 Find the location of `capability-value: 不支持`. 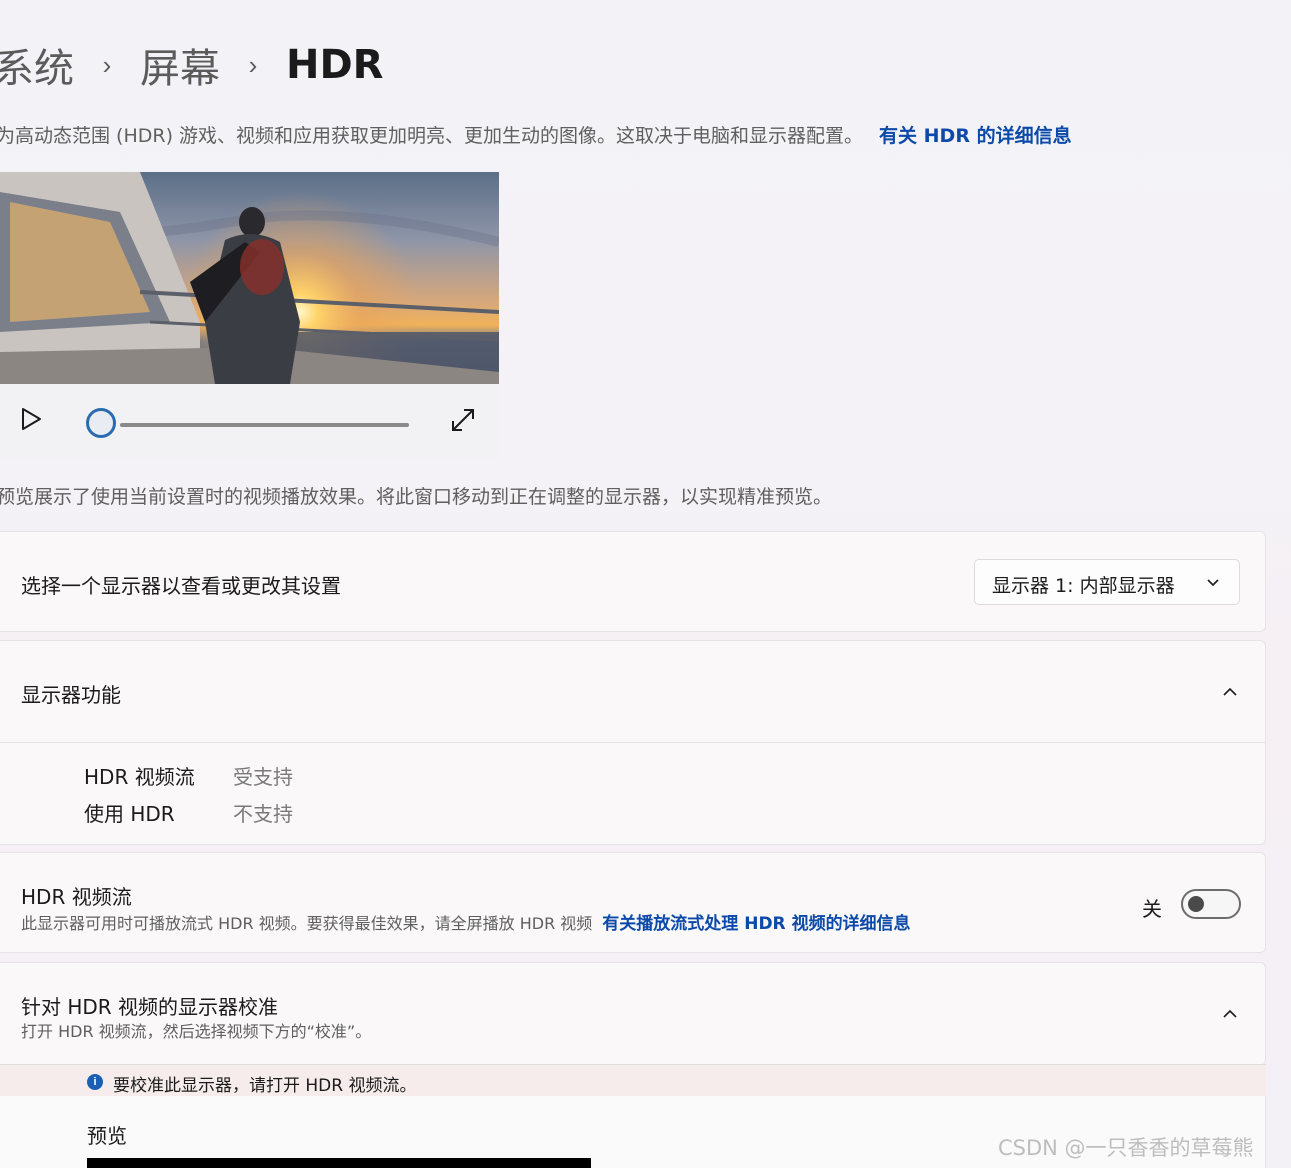

capability-value: 不支持 is located at coordinates (263, 812).